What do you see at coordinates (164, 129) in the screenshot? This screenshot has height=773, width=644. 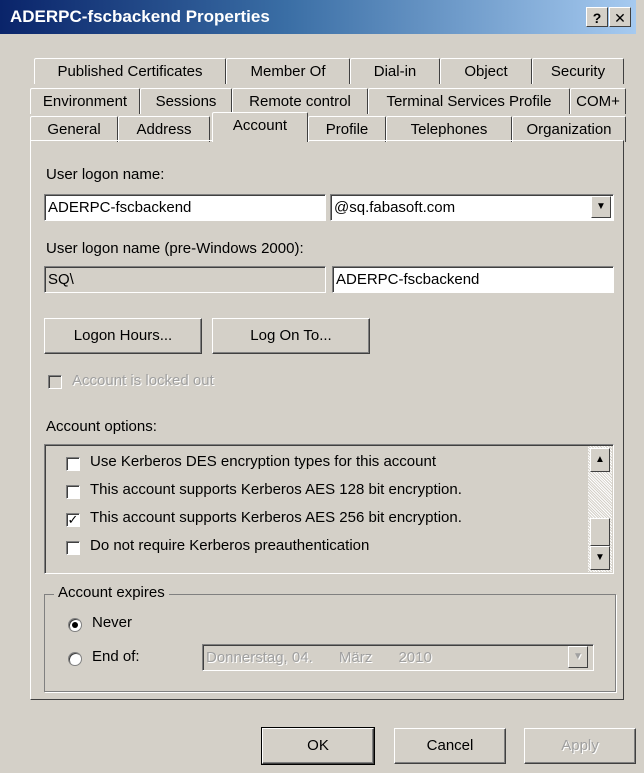 I see `tab-address: Address` at bounding box center [164, 129].